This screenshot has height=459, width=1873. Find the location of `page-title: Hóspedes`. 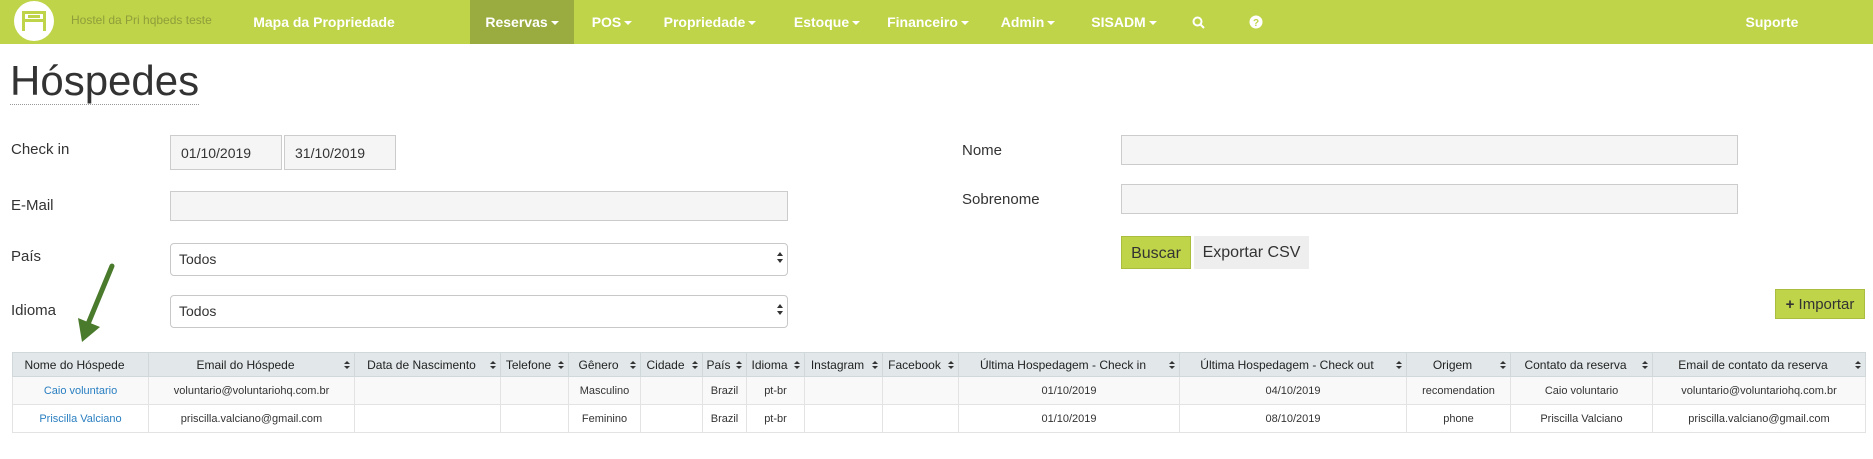

page-title: Hóspedes is located at coordinates (105, 81).